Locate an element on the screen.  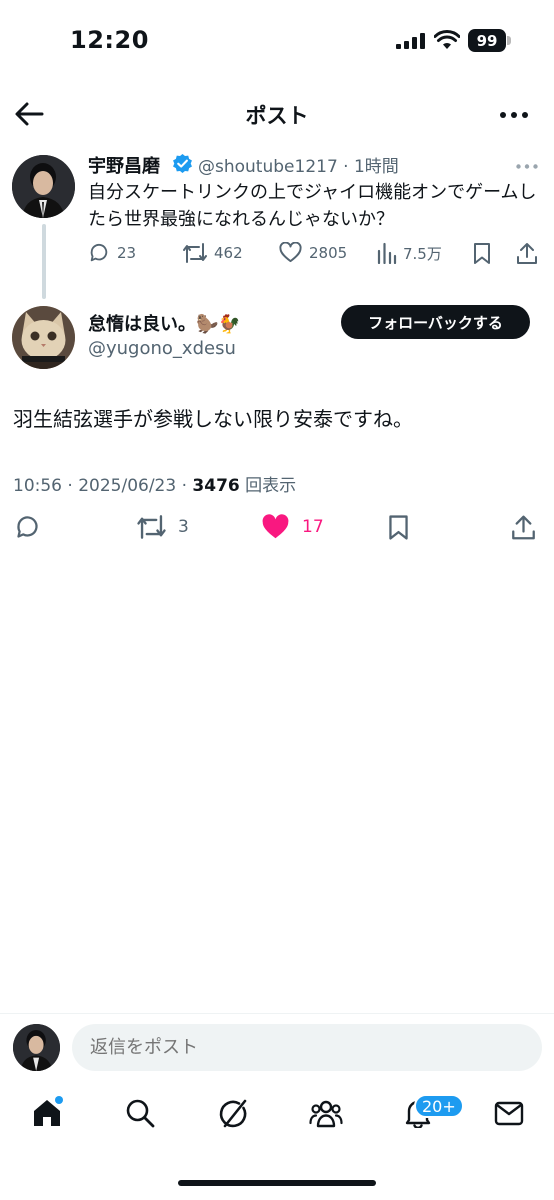
reply-post-text: 羽生結弦選手が参戦しない限り安泰ですね。 is located at coordinates (213, 419).